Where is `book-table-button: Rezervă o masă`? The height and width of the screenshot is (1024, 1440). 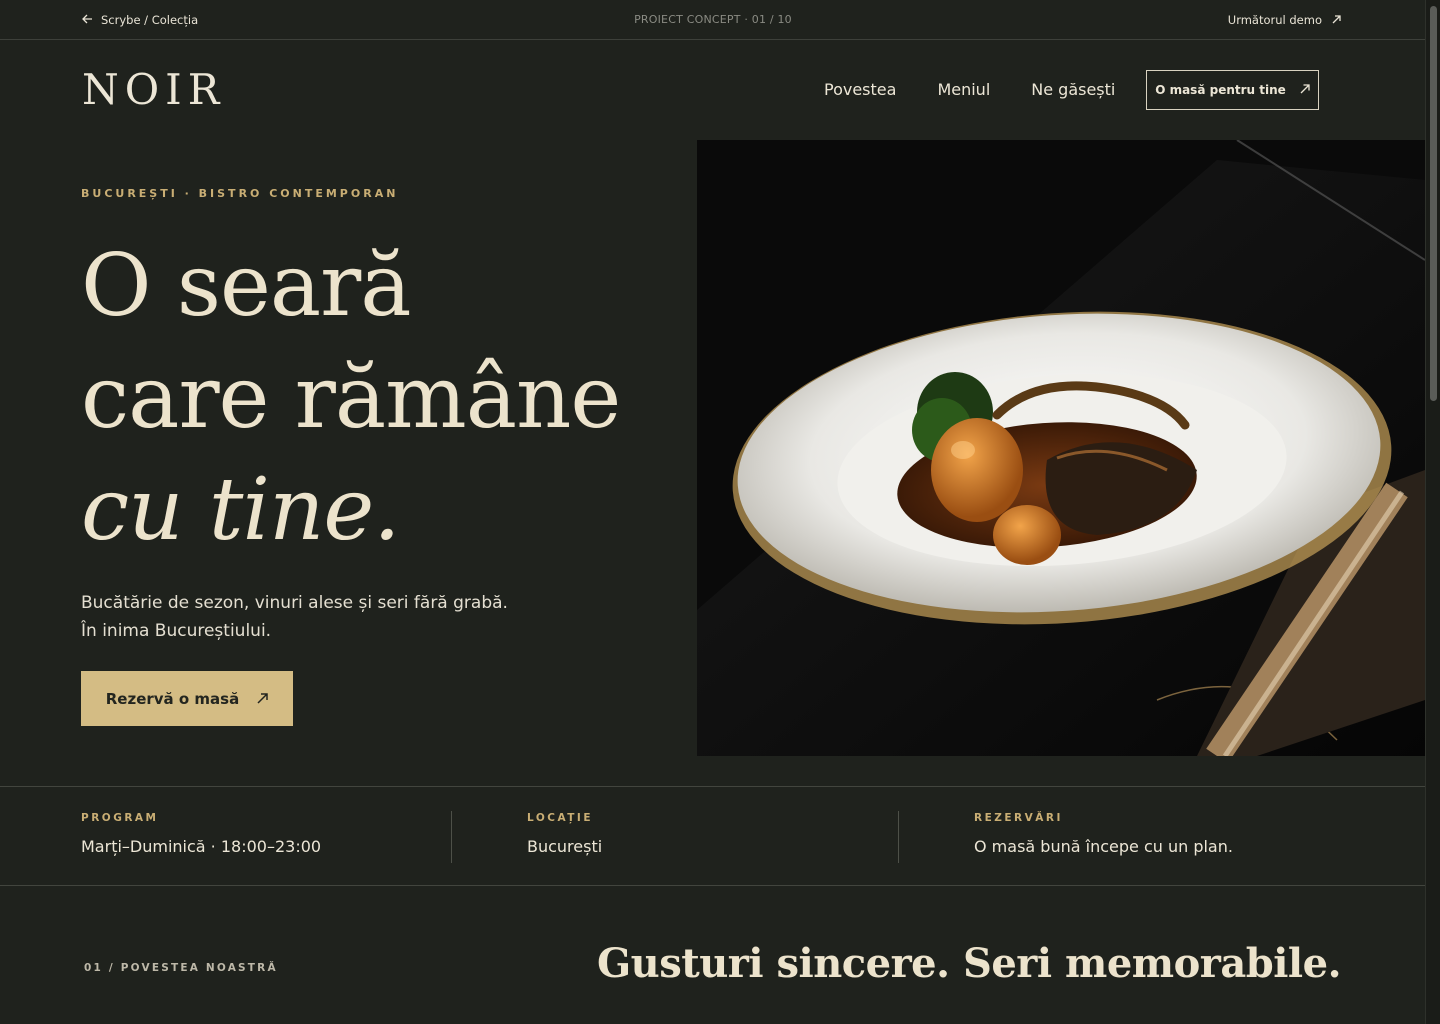
book-table-button: Rezervă o masă is located at coordinates (187, 698).